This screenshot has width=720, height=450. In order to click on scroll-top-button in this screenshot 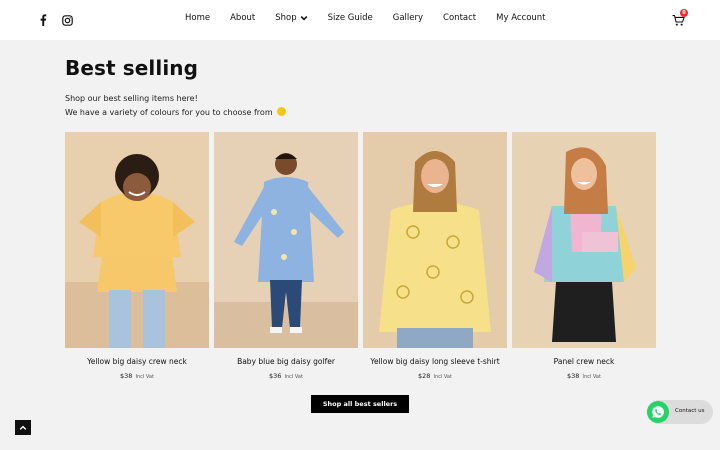, I will do `click(23, 427)`.